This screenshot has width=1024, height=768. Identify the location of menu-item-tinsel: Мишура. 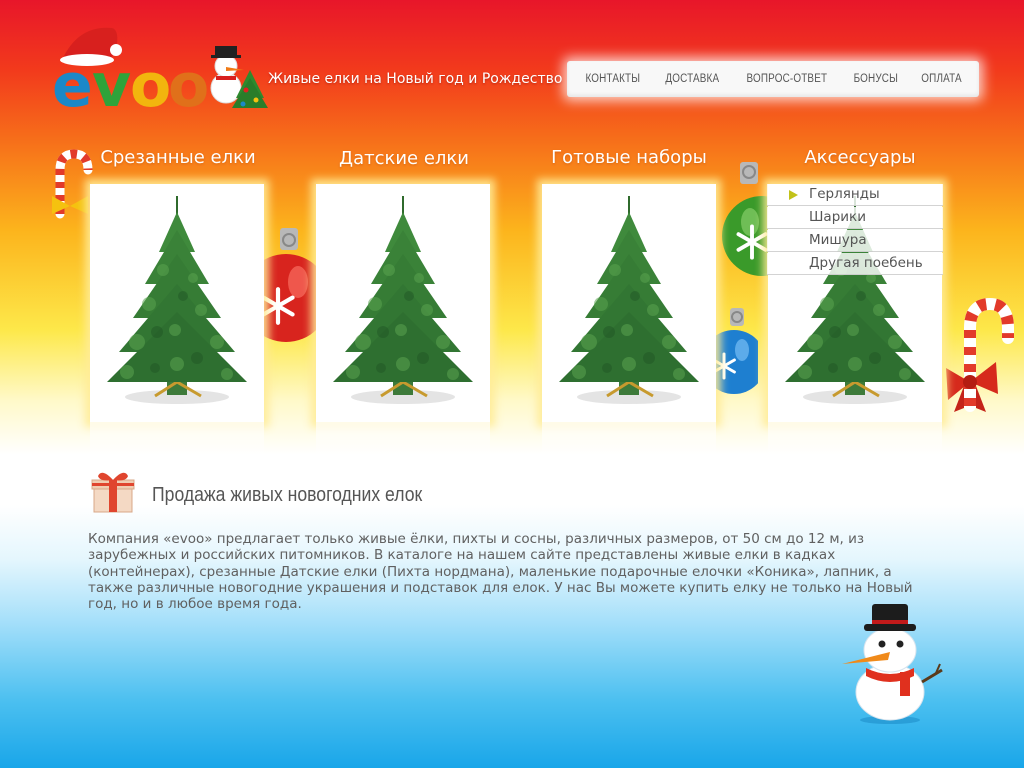
(855, 241).